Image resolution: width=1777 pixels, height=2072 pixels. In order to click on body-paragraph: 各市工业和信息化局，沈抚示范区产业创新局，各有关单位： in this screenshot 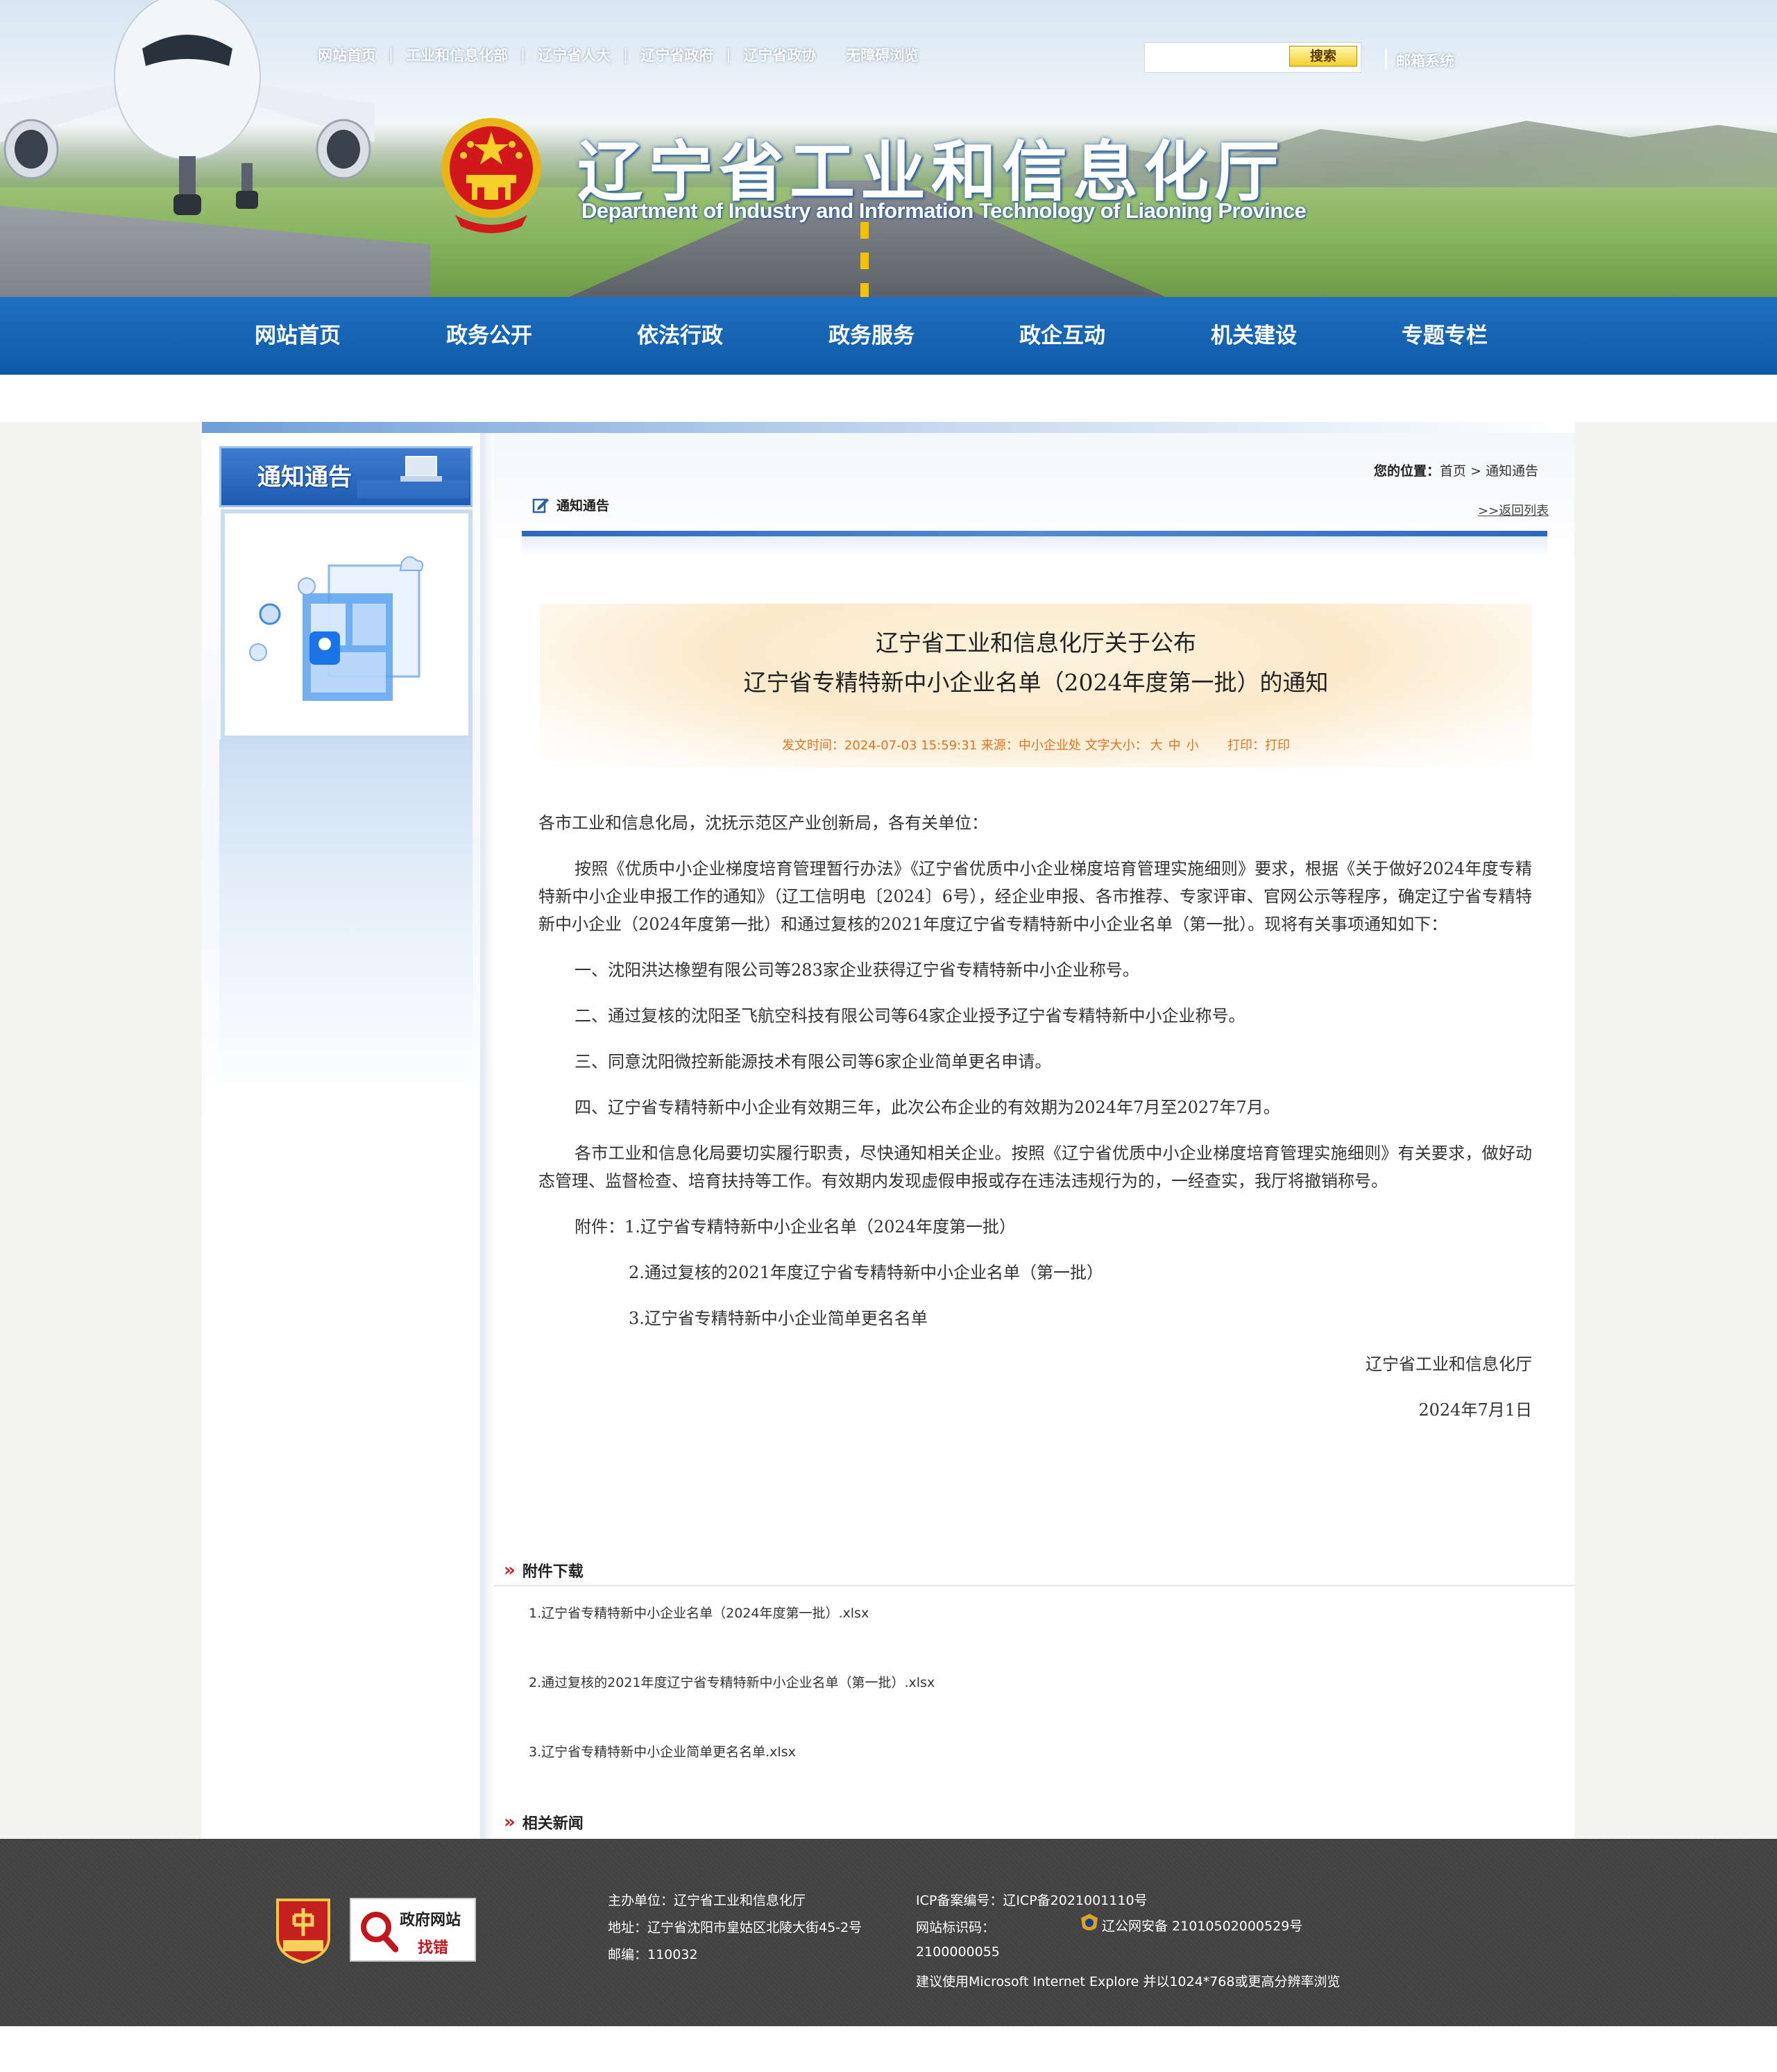, I will do `click(763, 823)`.